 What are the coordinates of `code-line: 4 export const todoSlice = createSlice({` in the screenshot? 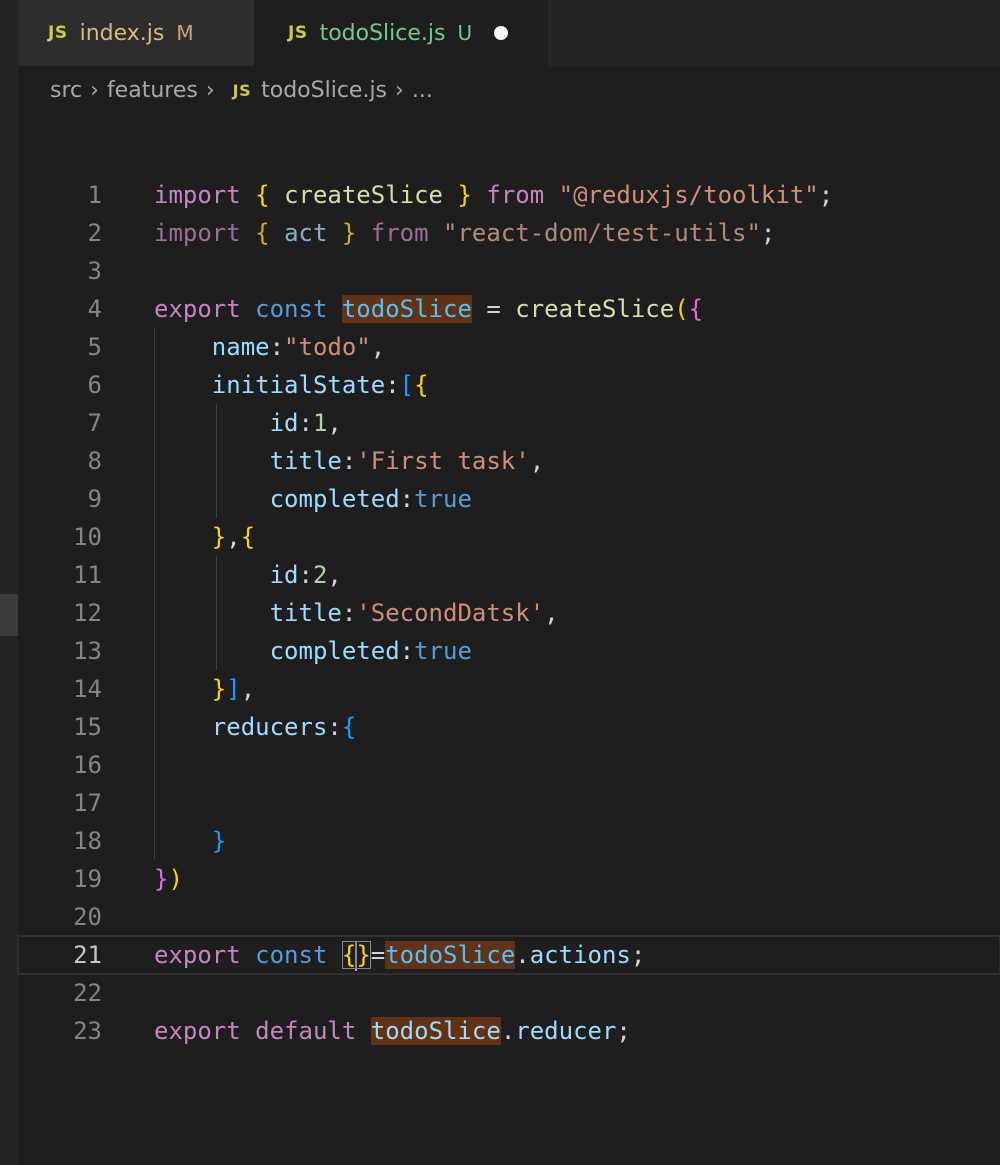 It's located at (509, 309).